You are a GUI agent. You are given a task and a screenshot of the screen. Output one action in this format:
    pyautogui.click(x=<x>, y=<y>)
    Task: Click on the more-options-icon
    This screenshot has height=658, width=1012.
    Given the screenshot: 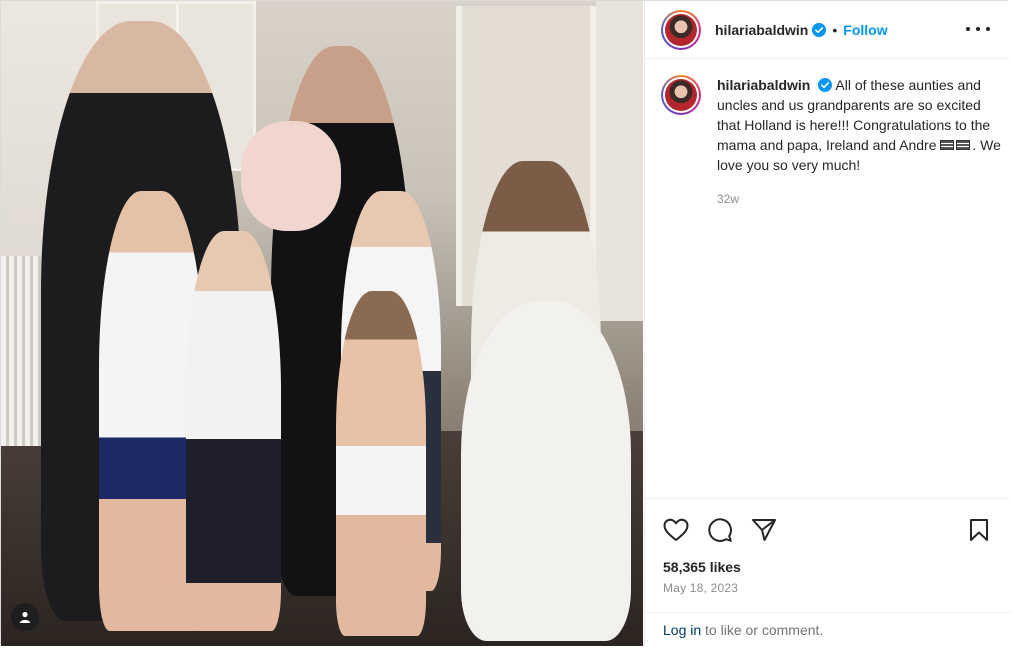 What is the action you would take?
    pyautogui.click(x=978, y=29)
    